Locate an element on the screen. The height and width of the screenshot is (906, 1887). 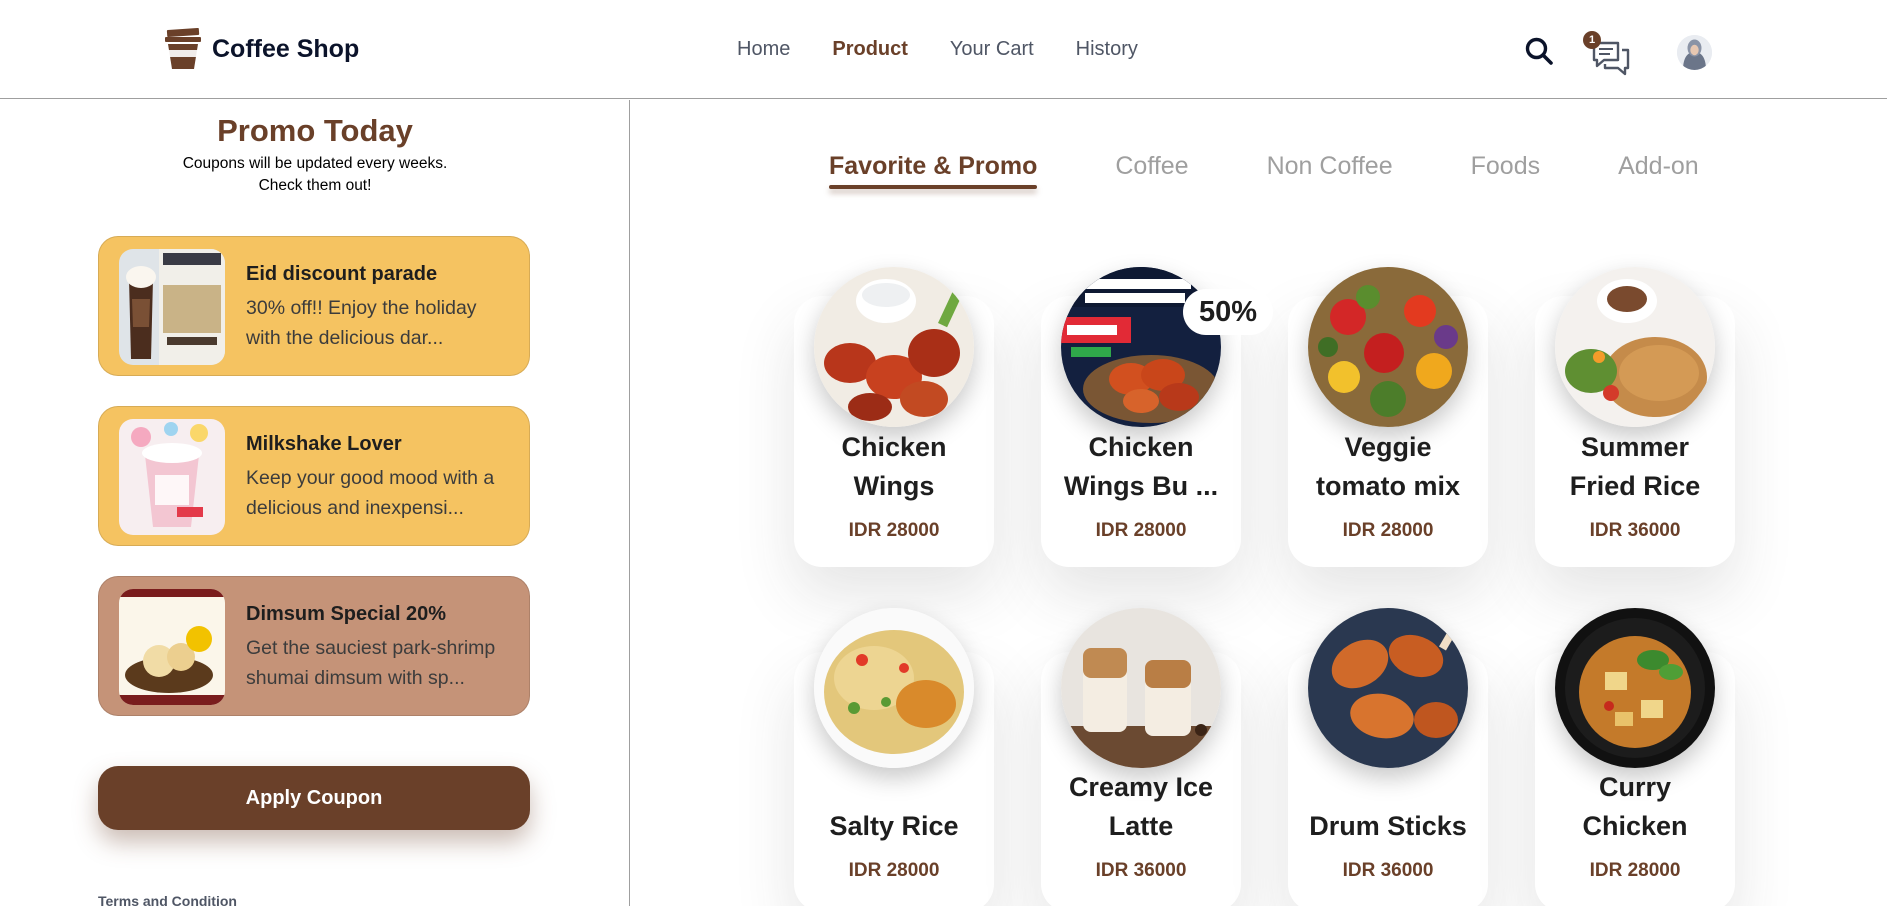
salty-rice-illustration is located at coordinates (894, 688).